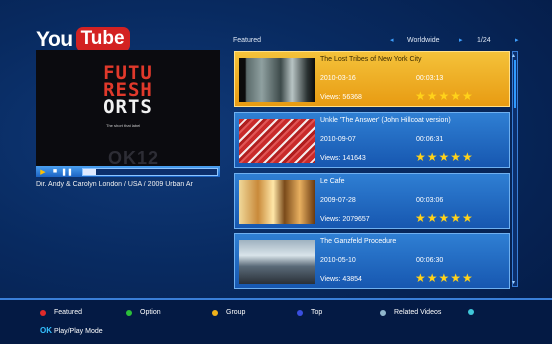 This screenshot has width=552, height=344. I want to click on video-duration: 00:06:31, so click(430, 139).